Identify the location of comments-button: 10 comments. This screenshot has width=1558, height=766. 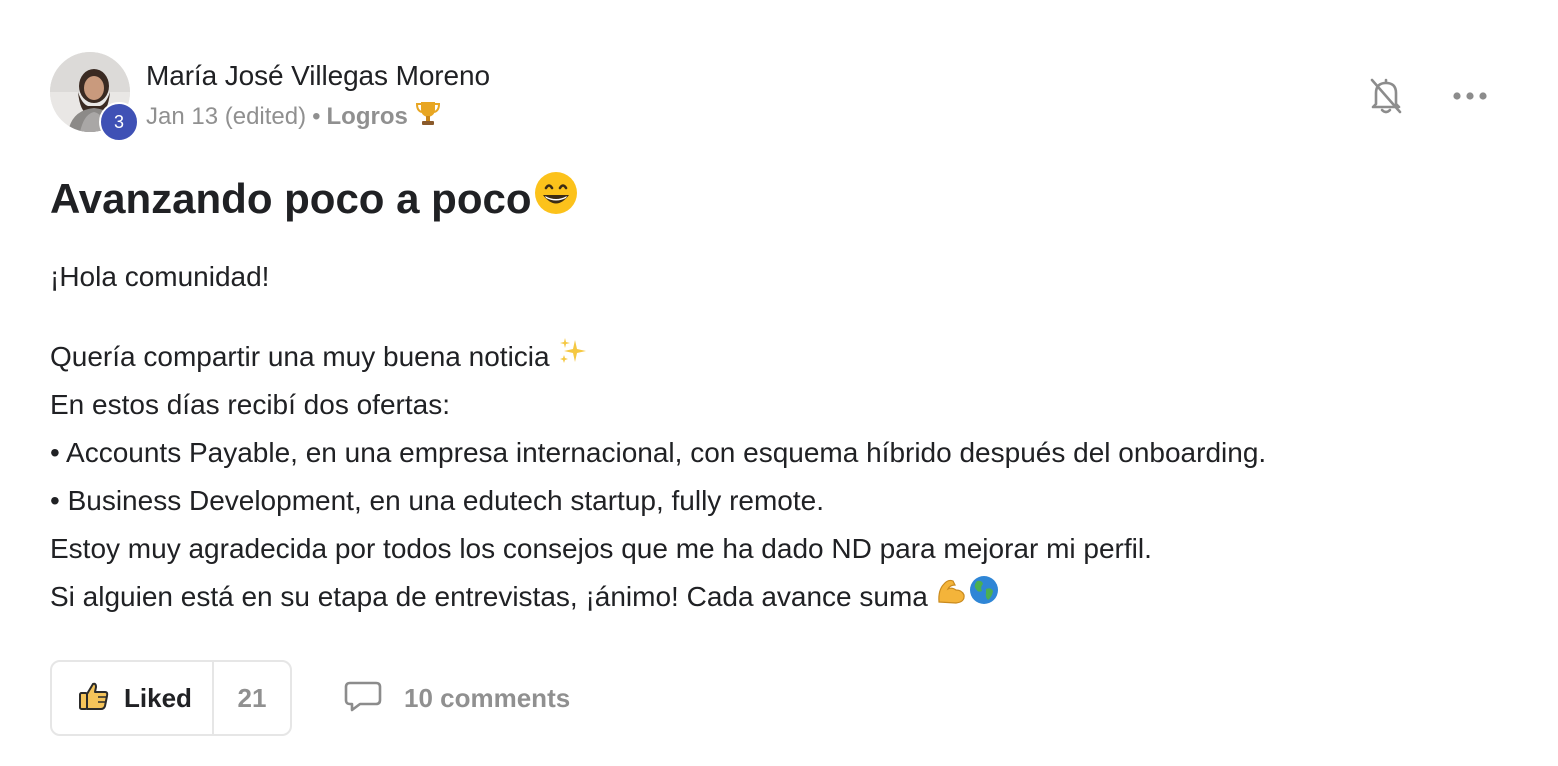
(457, 698).